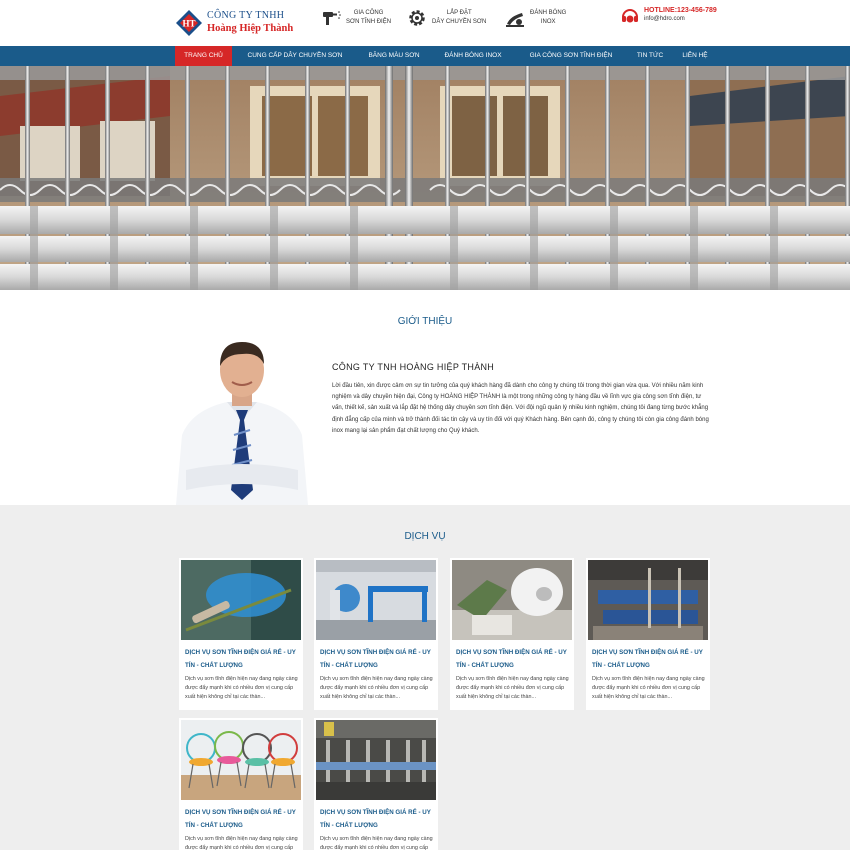 The width and height of the screenshot is (850, 850). Describe the element at coordinates (515, 20) in the screenshot. I see `polishing-icon` at that location.